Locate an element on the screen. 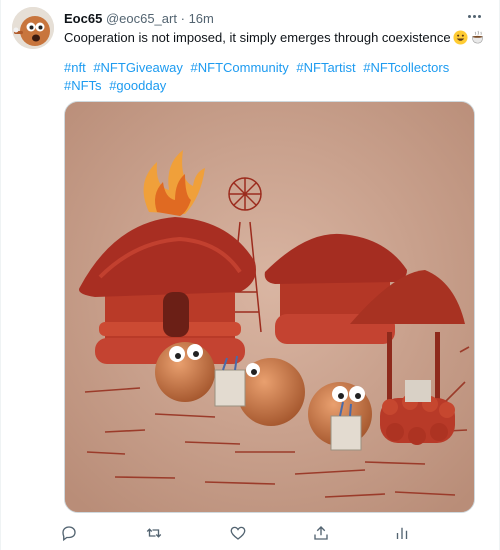 The width and height of the screenshot is (500, 550). hashtag-link: #NFTGiveaway is located at coordinates (138, 67).